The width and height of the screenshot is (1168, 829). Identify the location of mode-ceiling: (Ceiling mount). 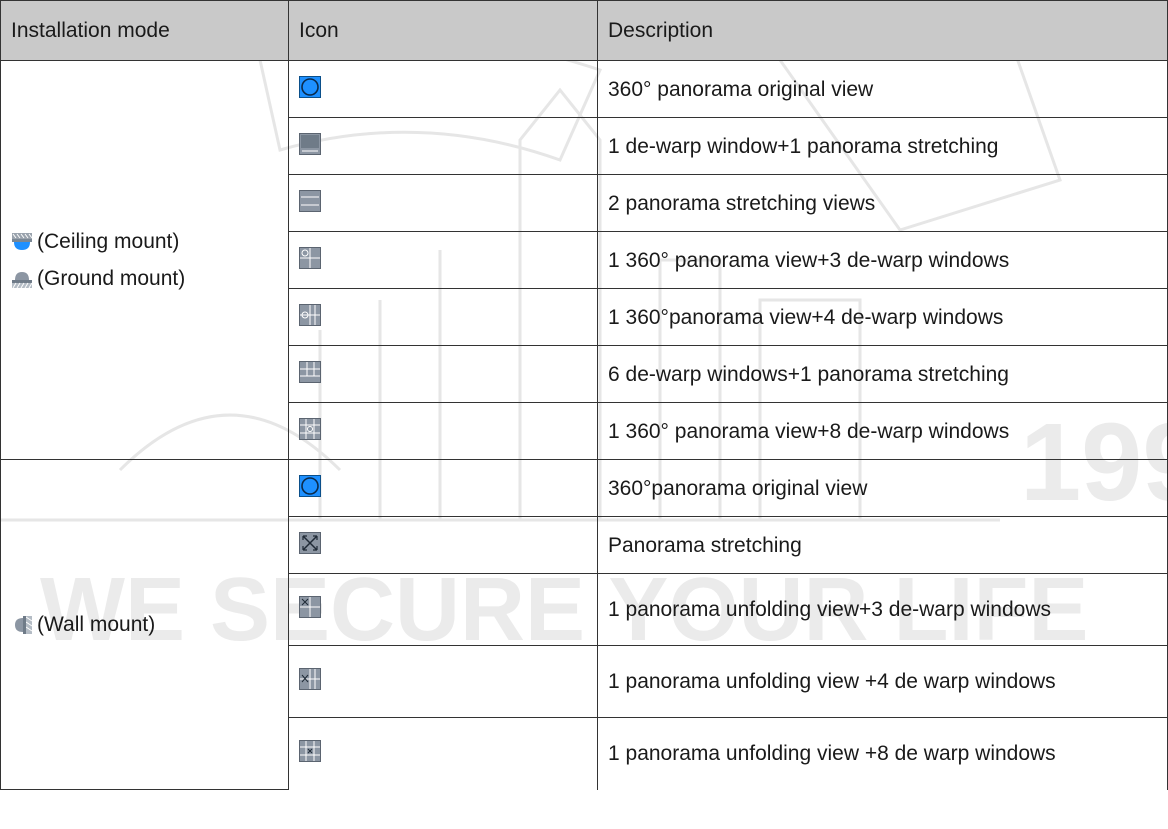
(142, 241).